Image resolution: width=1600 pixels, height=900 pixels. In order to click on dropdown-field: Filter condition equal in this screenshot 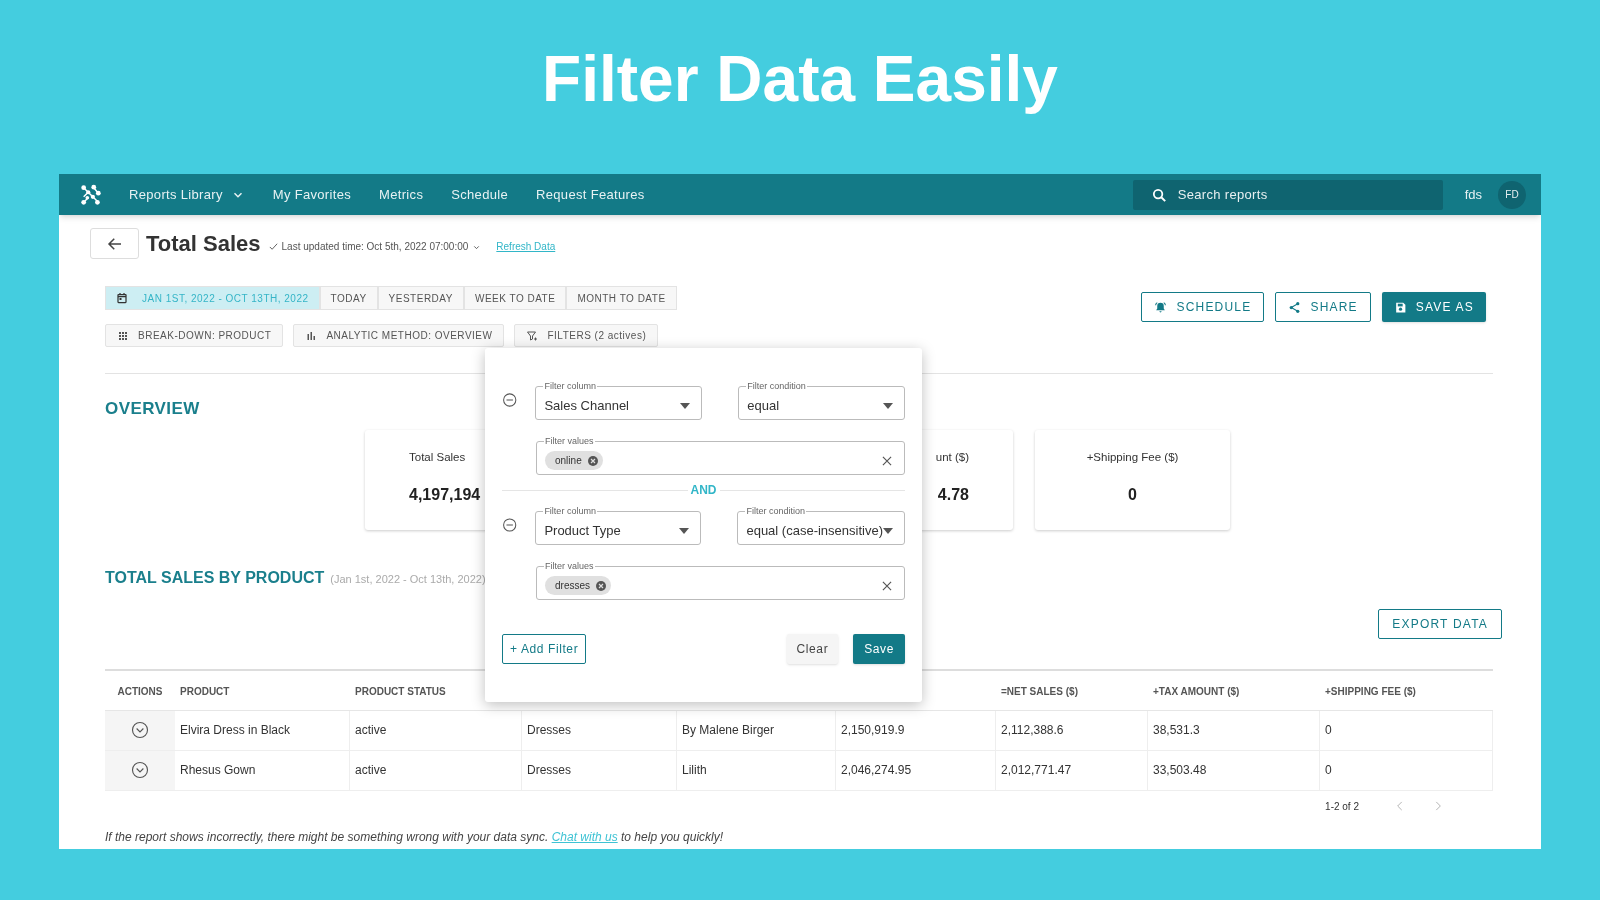, I will do `click(821, 400)`.